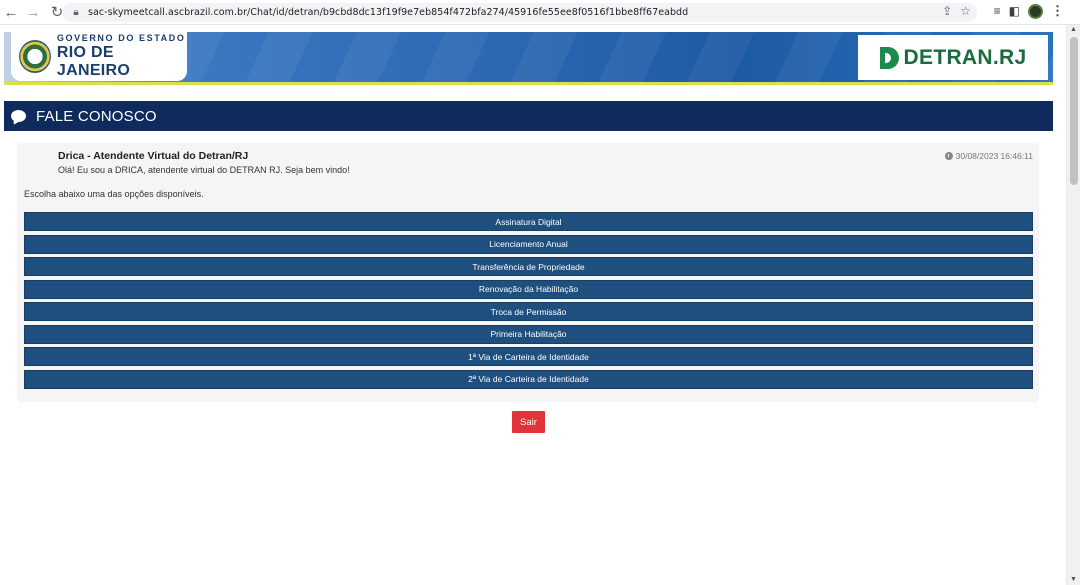 This screenshot has height=585, width=1080. I want to click on gov-logo-line1: GOVERNO DO ESTADO, so click(121, 38).